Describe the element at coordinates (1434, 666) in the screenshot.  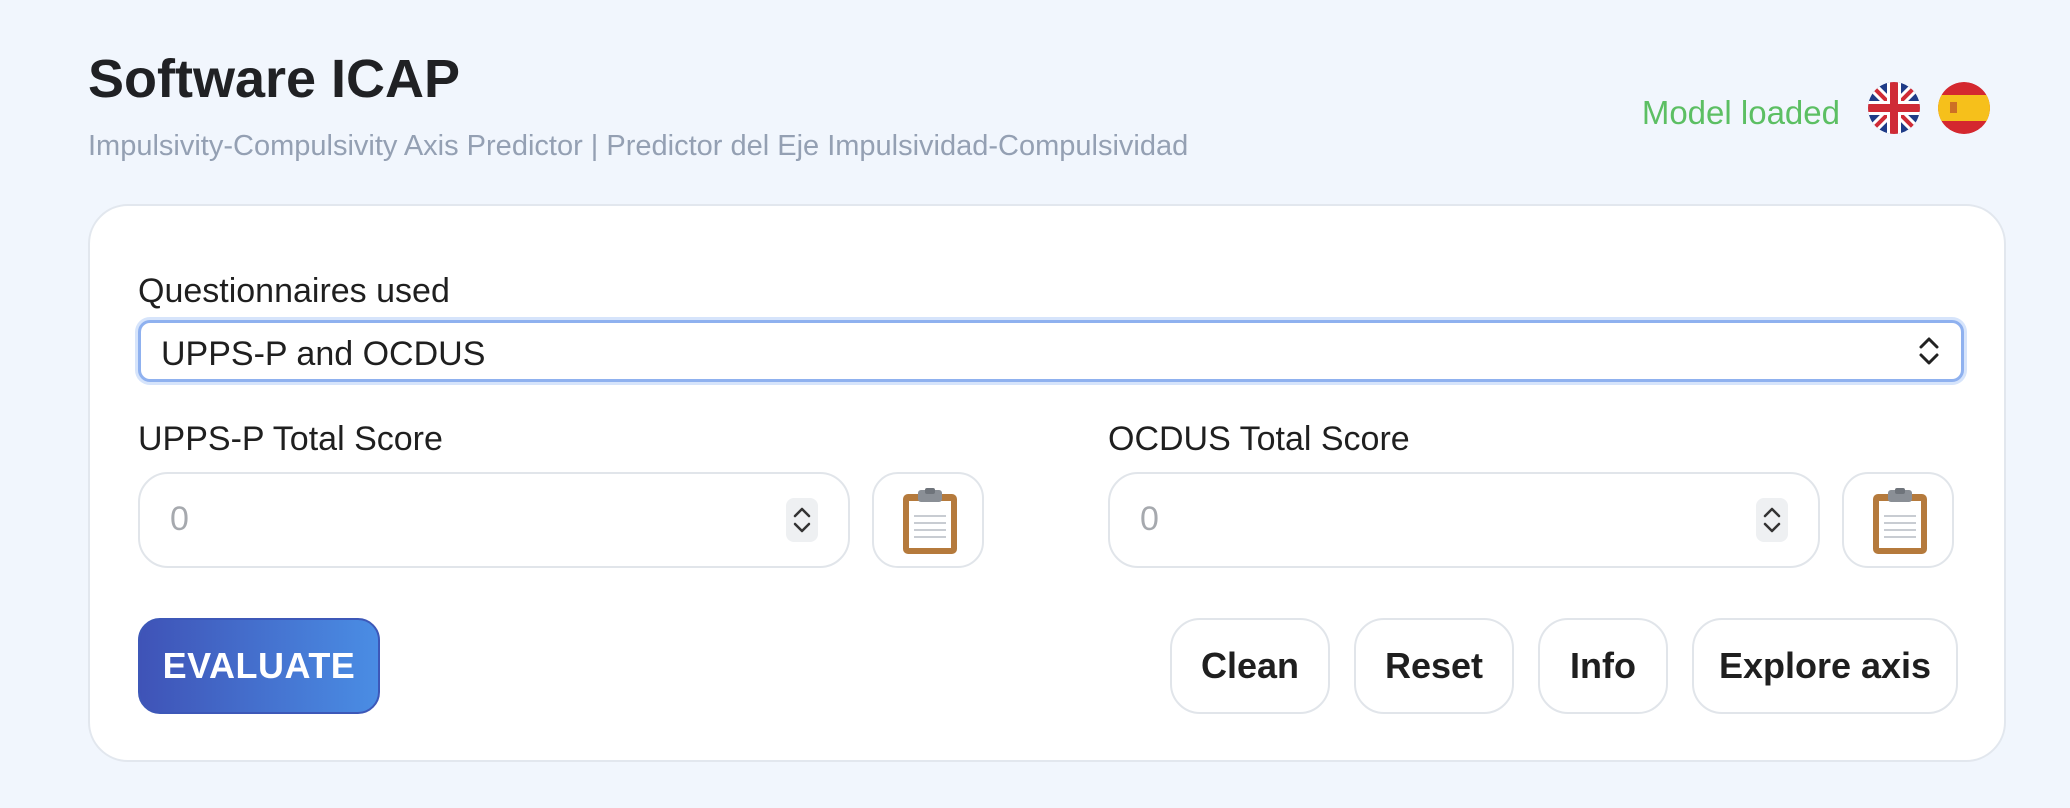
I see `reset-button: Reset` at that location.